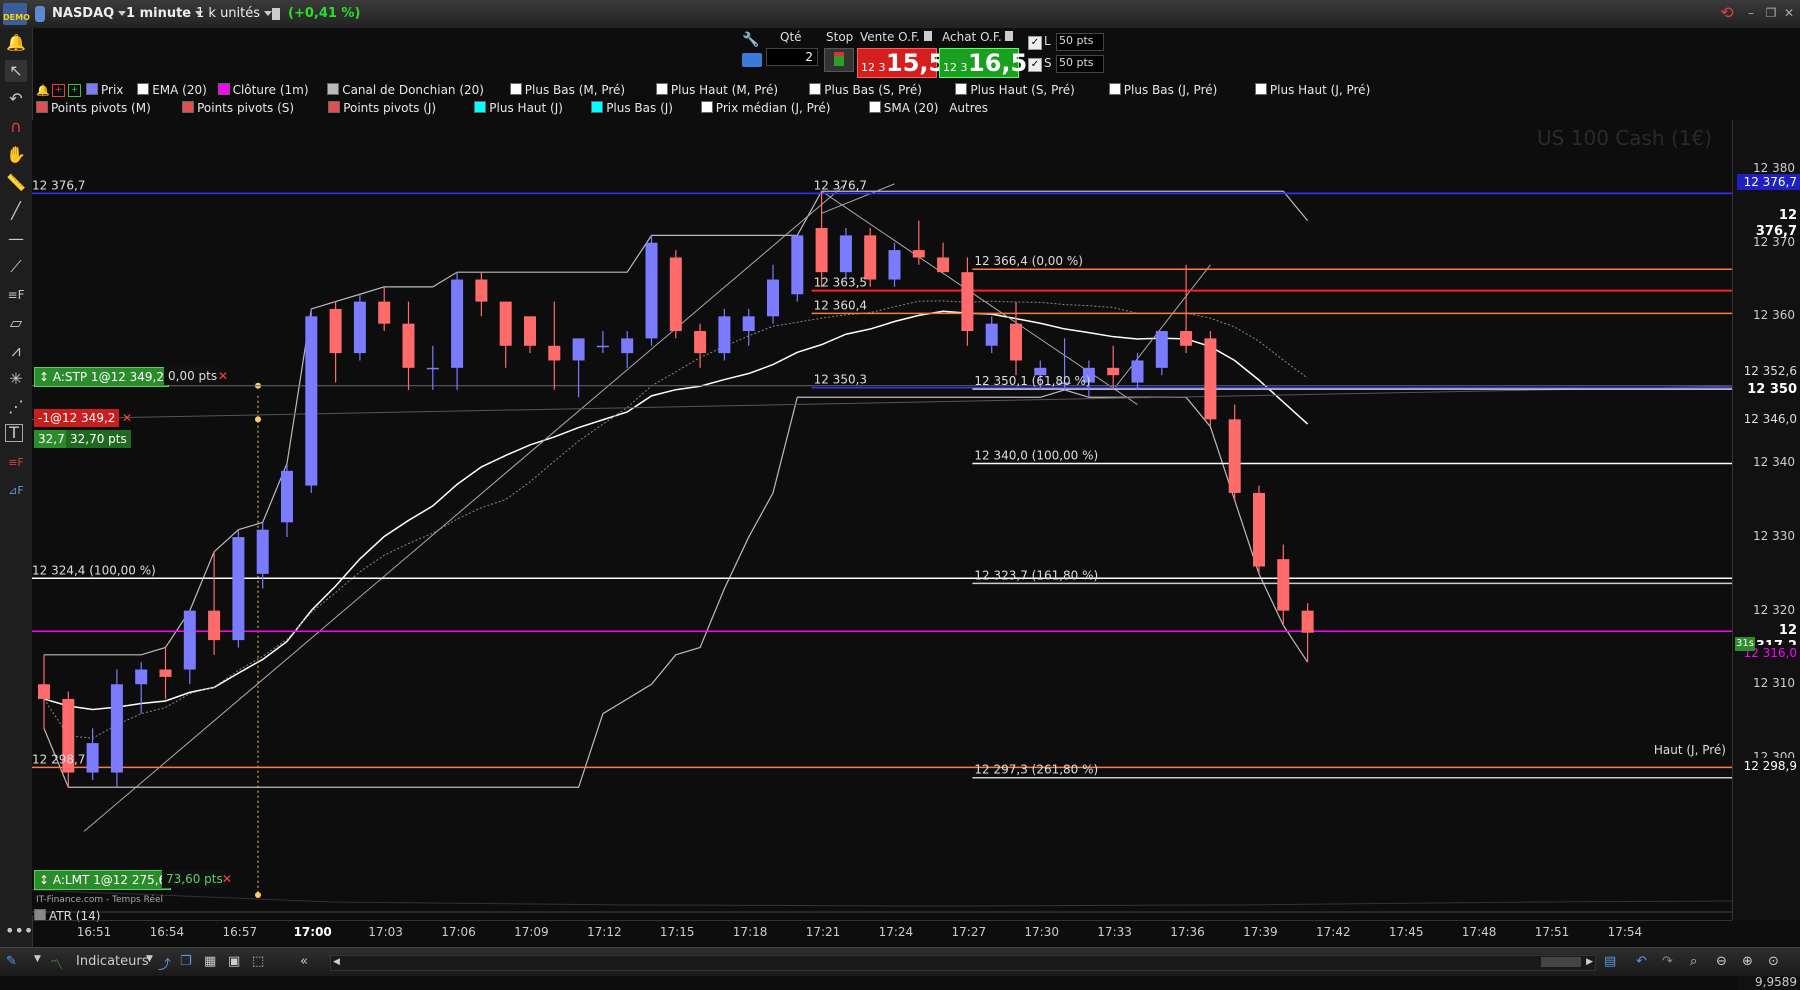 The width and height of the screenshot is (1800, 990). I want to click on fibonacci-icon: ≡F, so click(16, 295).